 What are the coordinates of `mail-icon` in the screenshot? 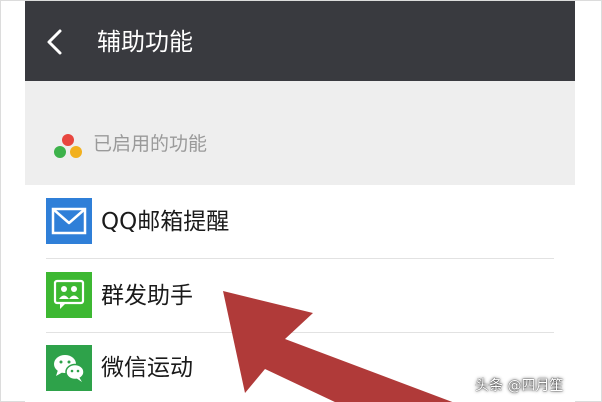 It's located at (69, 221).